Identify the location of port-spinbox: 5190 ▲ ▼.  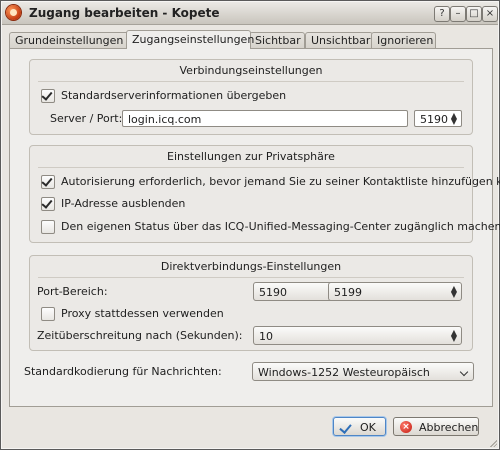
(438, 118).